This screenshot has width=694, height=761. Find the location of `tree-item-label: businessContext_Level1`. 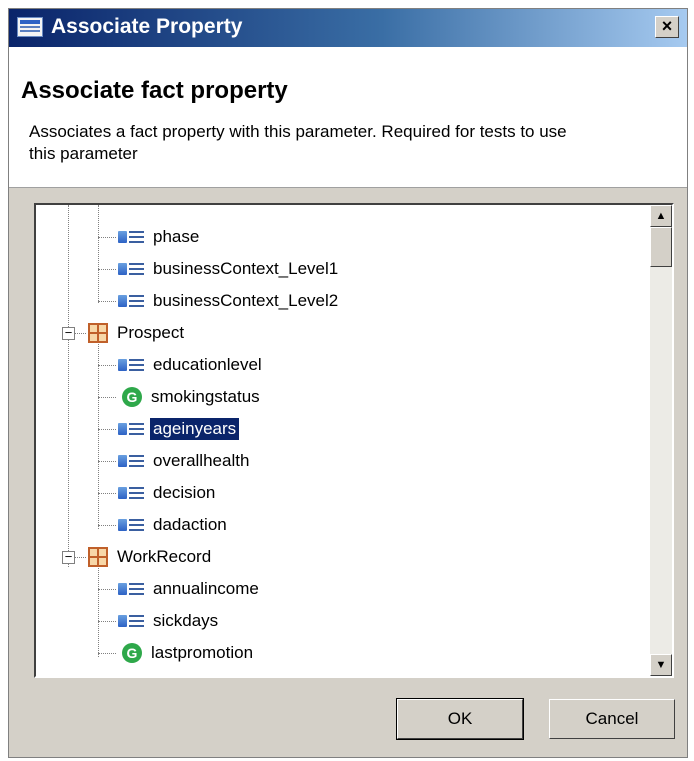

tree-item-label: businessContext_Level1 is located at coordinates (246, 268).